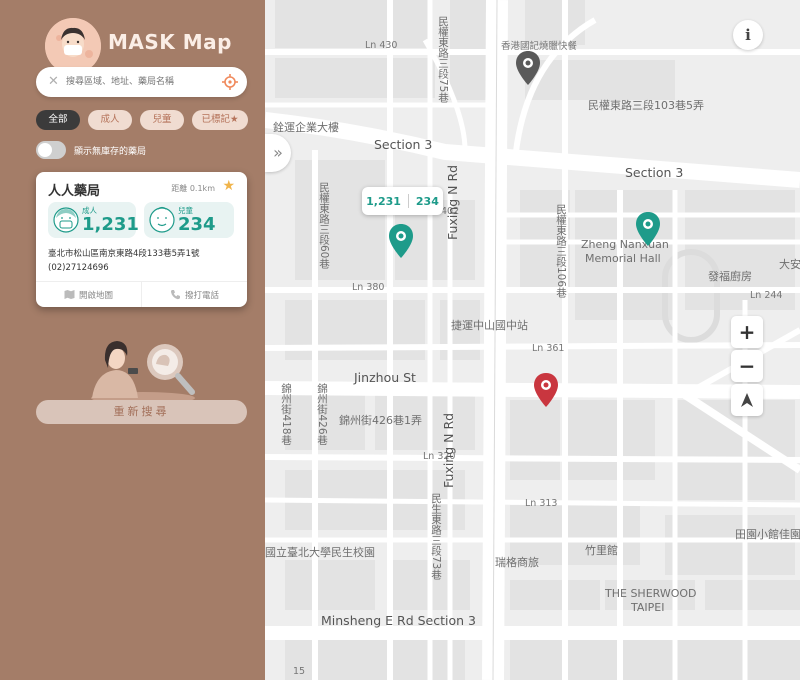 This screenshot has height=680, width=800. I want to click on call-button: 撥打電話, so click(194, 294).